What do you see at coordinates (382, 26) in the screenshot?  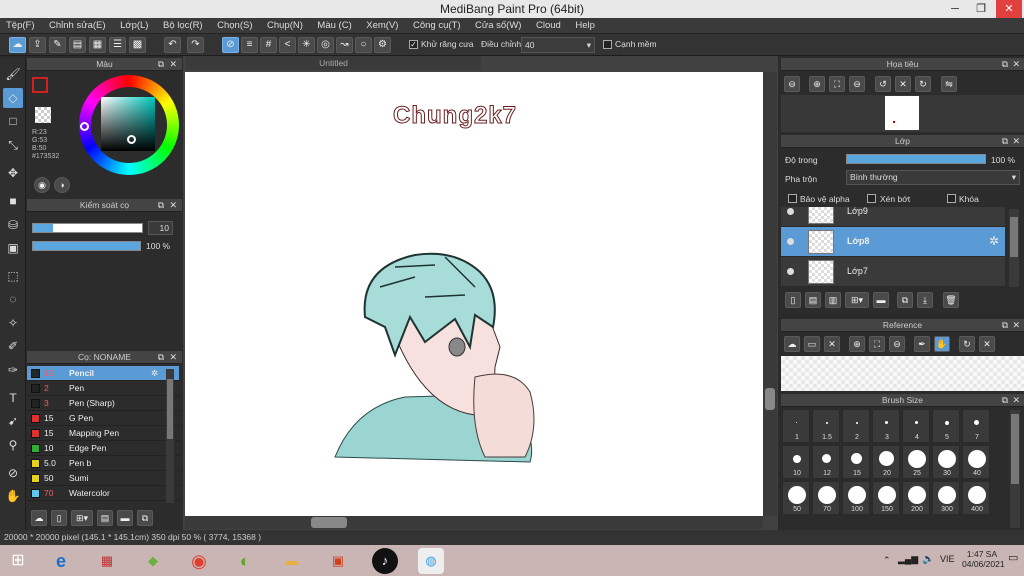 I see `menu-view: Xem(V)` at bounding box center [382, 26].